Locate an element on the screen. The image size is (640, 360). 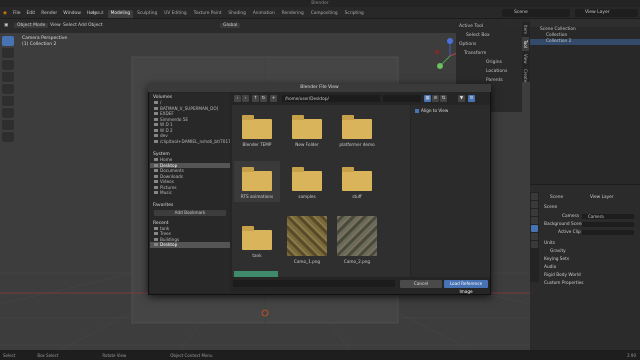
menu-add: Add is located at coordinates (82, 25).